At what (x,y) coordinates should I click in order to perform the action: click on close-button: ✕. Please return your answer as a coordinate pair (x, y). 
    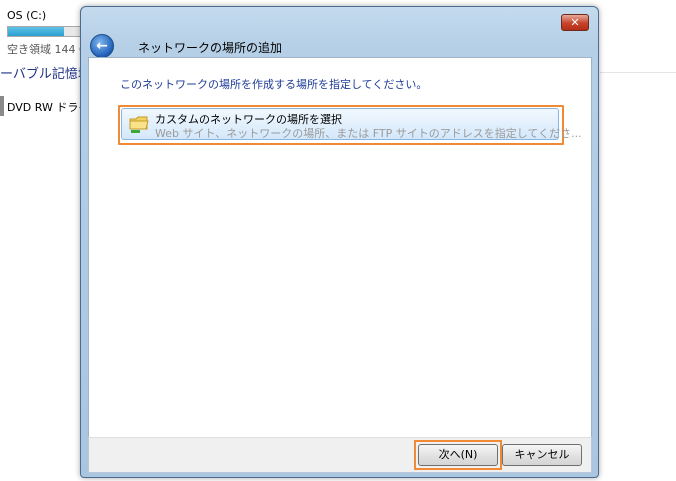
    Looking at the image, I should click on (575, 22).